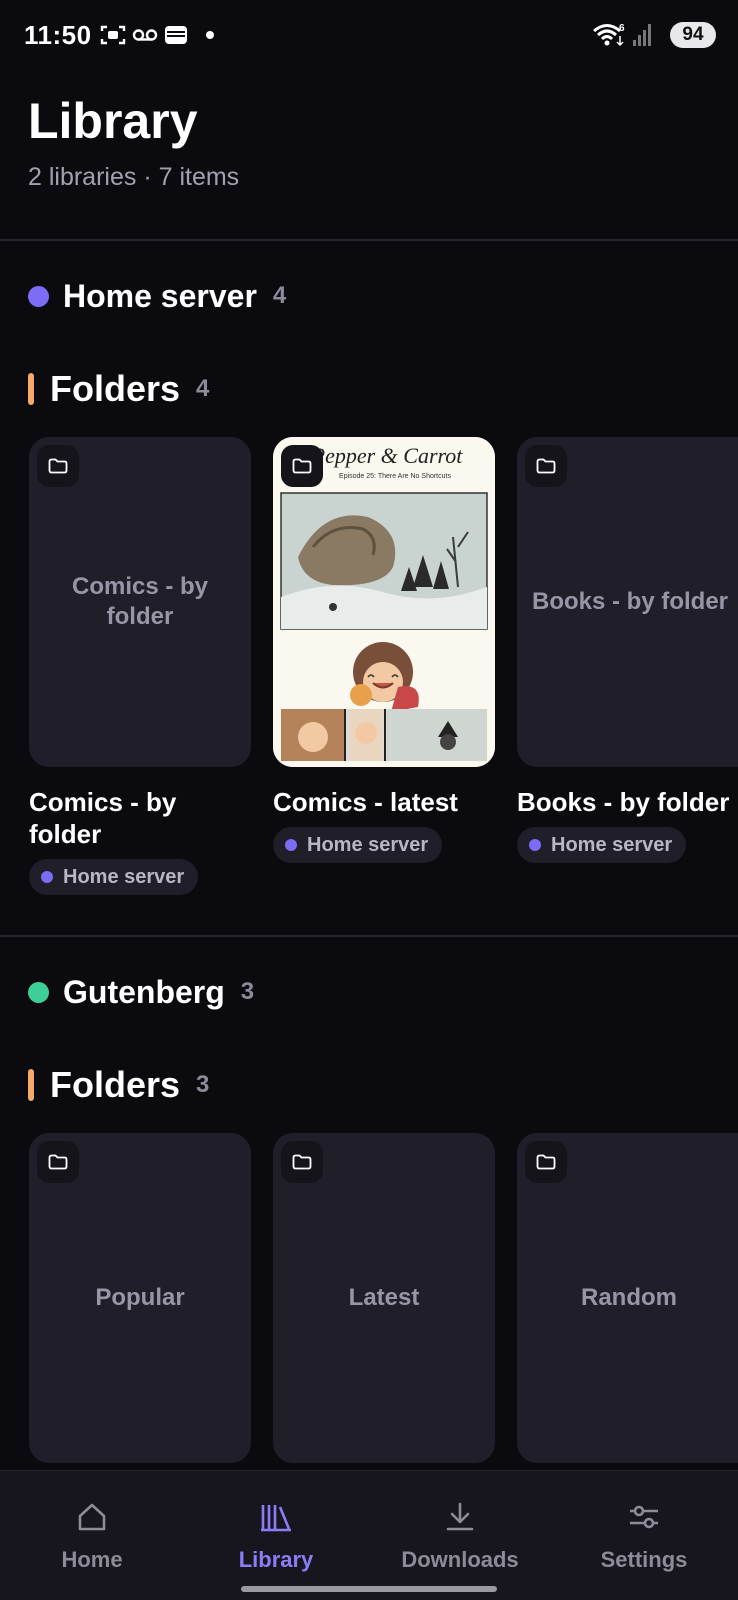  I want to click on folder-card-books-by-folder: Books - by folder, so click(627, 602).